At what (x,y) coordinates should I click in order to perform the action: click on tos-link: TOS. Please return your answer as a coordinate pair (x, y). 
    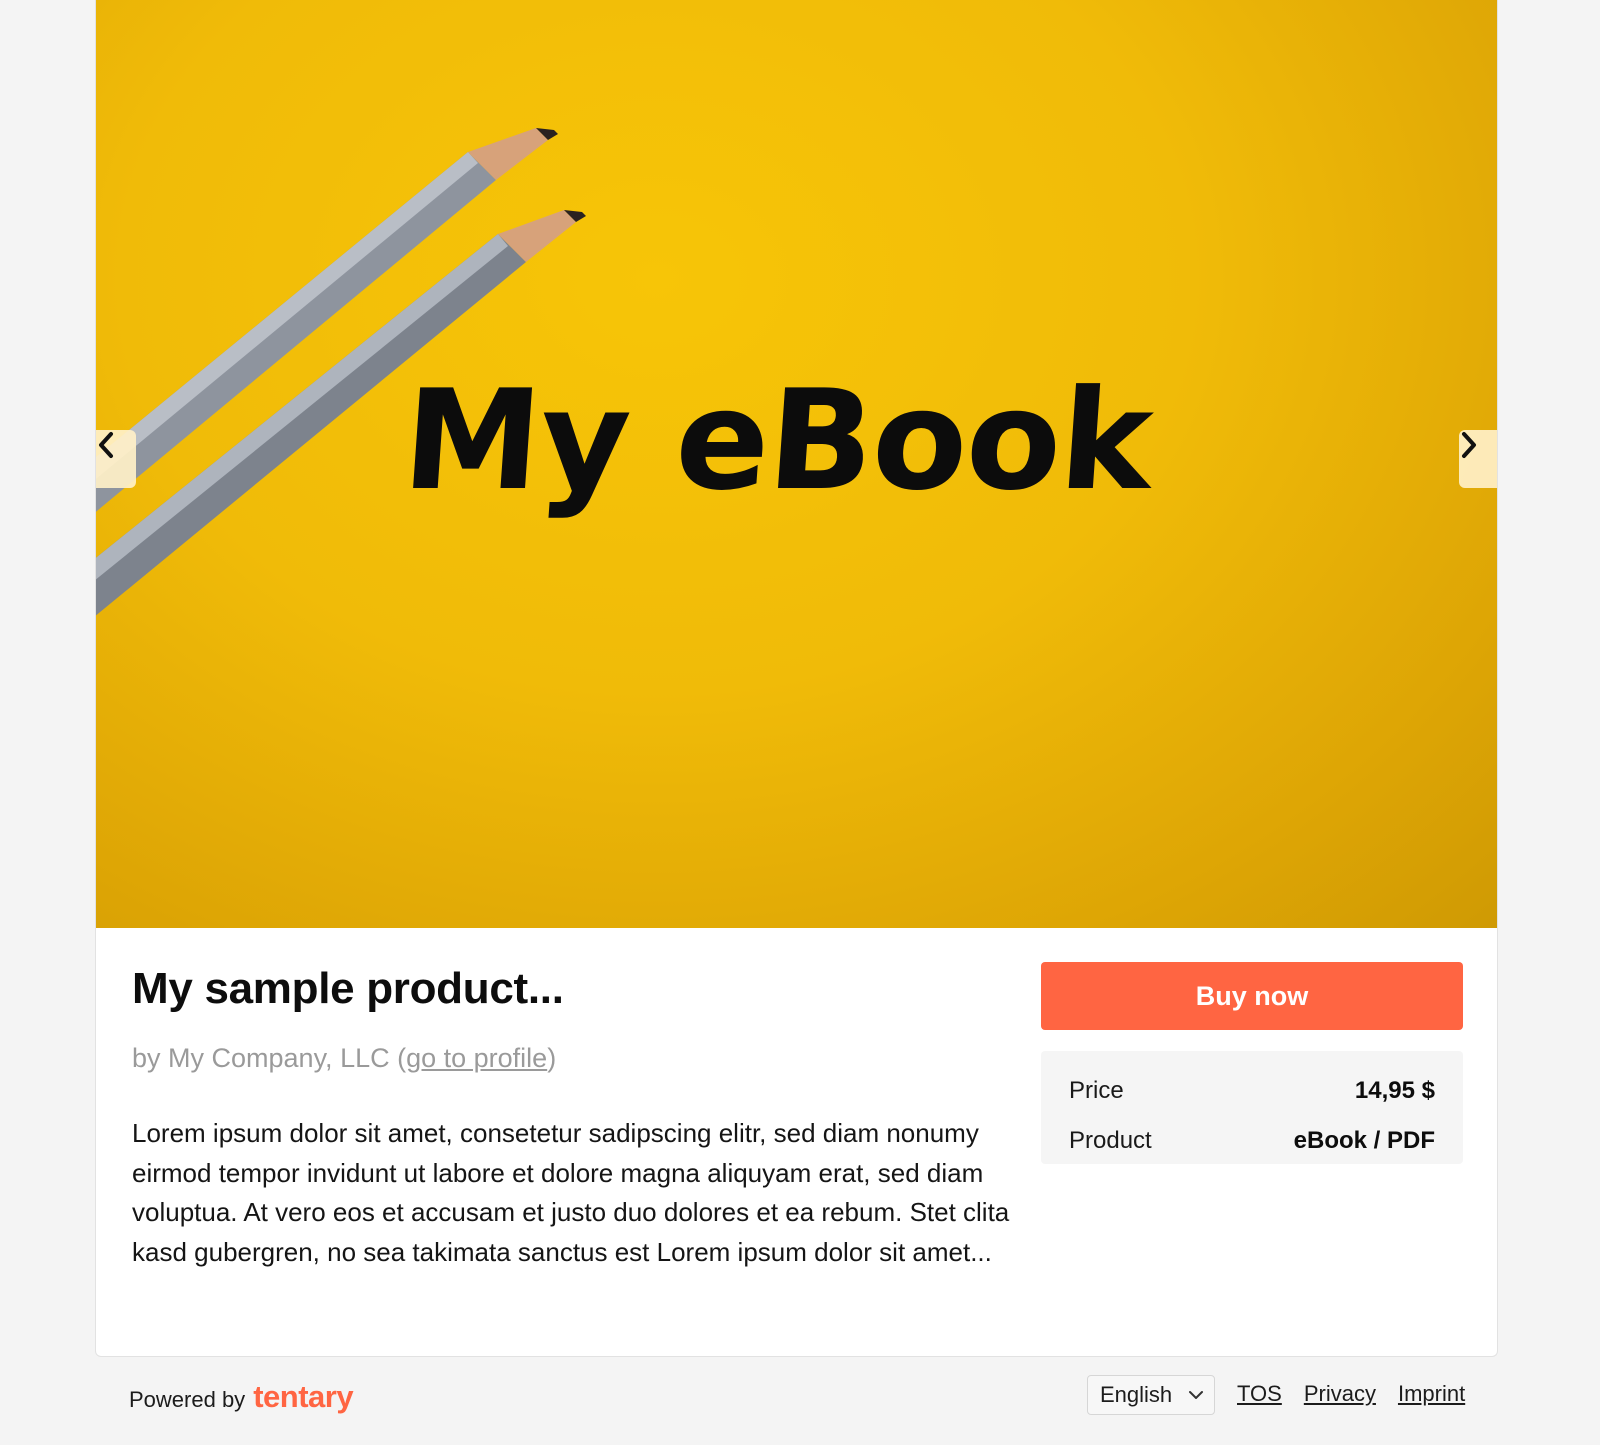
    Looking at the image, I should click on (1259, 1394).